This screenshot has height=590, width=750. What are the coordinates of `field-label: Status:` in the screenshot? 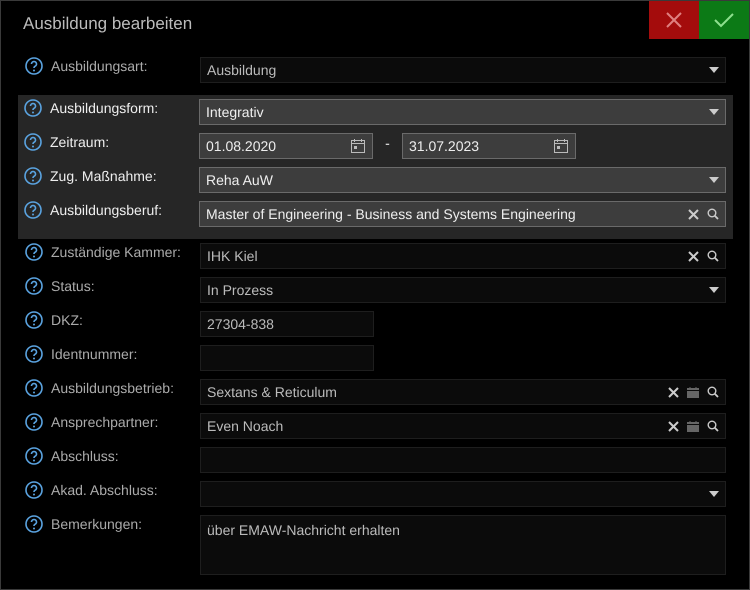 It's located at (73, 286).